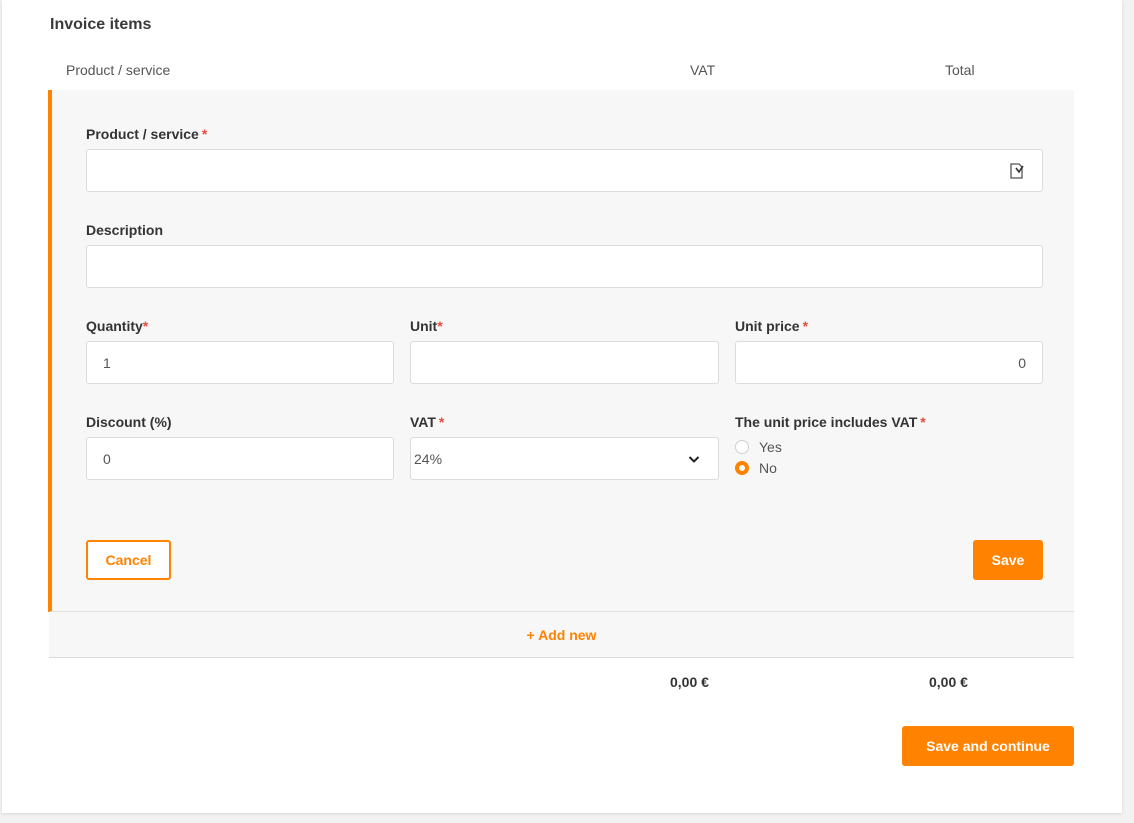  What do you see at coordinates (1008, 560) in the screenshot?
I see `save-button: Save` at bounding box center [1008, 560].